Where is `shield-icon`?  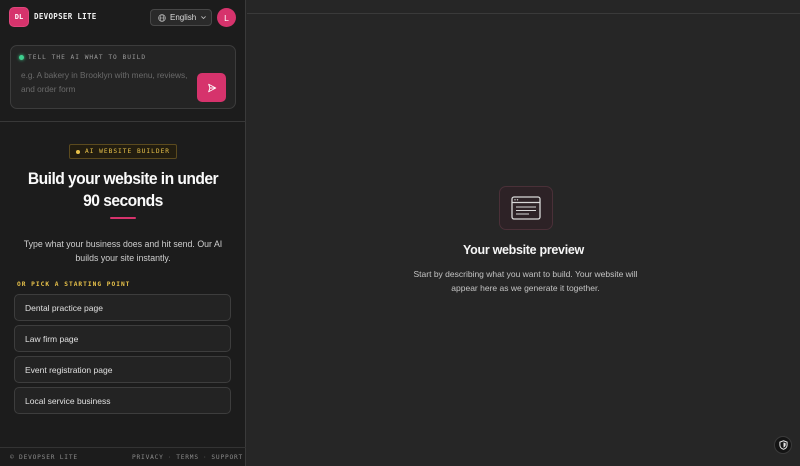 shield-icon is located at coordinates (783, 445).